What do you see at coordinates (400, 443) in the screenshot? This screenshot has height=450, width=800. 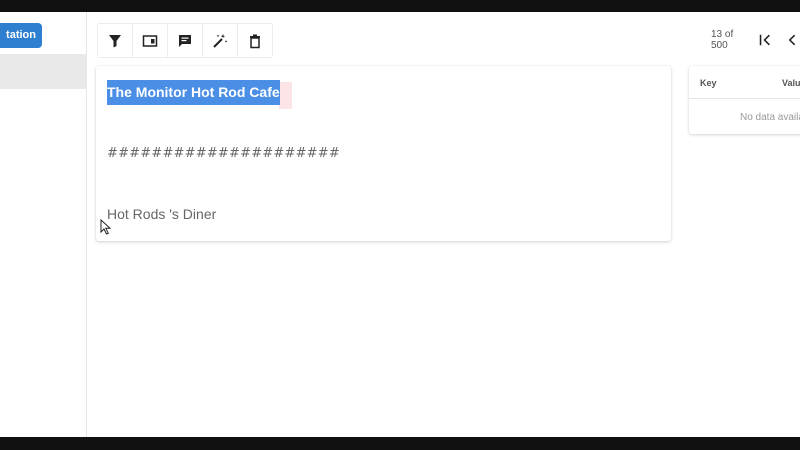 I see `bottom-black-bar` at bounding box center [400, 443].